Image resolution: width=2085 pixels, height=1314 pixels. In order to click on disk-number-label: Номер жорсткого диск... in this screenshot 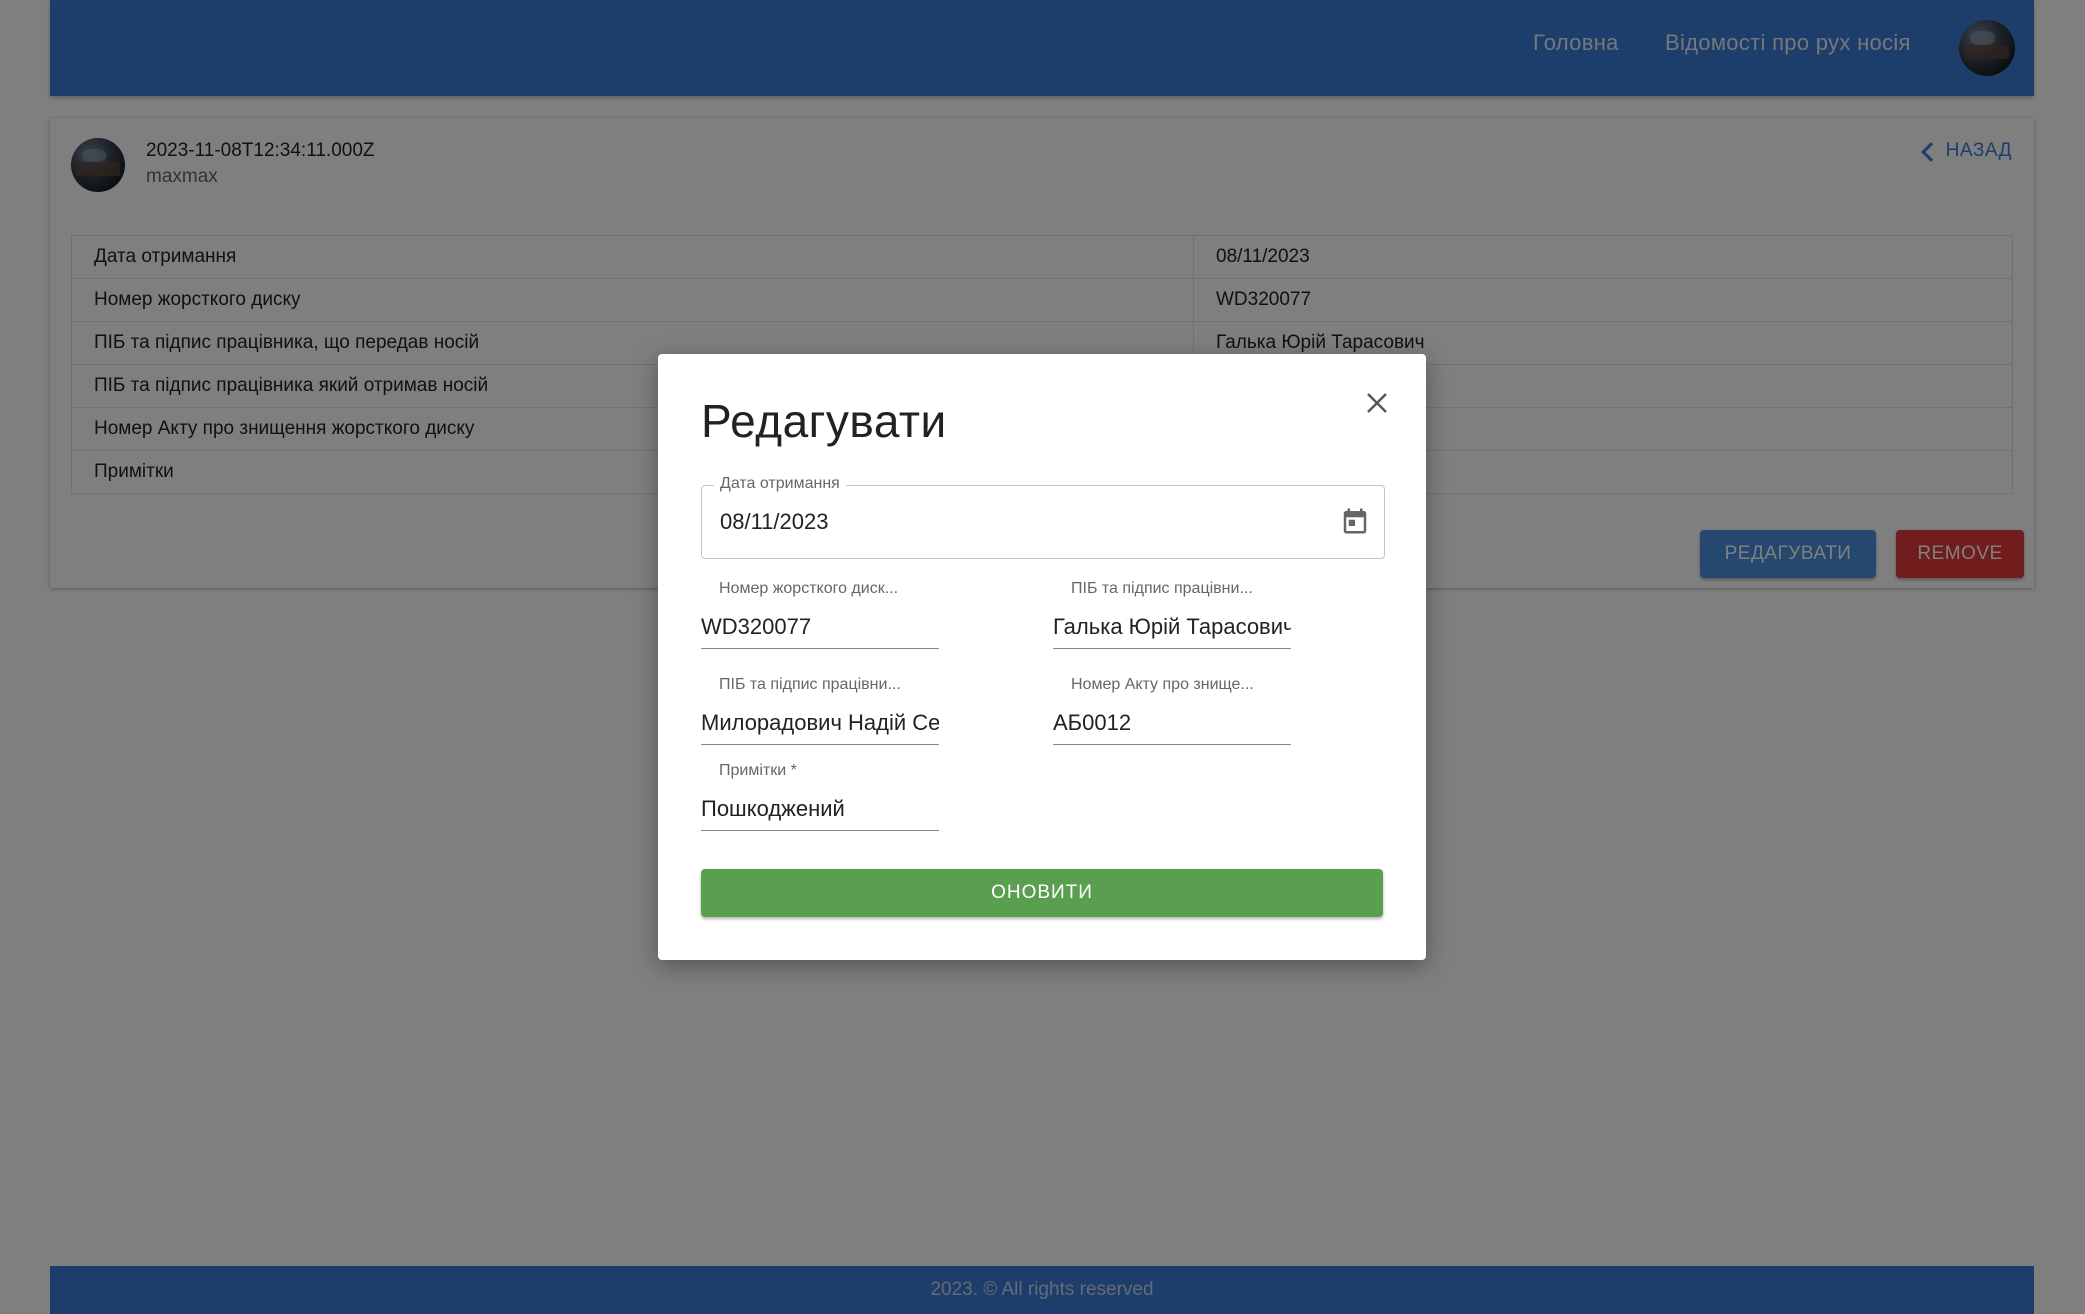, I will do `click(809, 588)`.